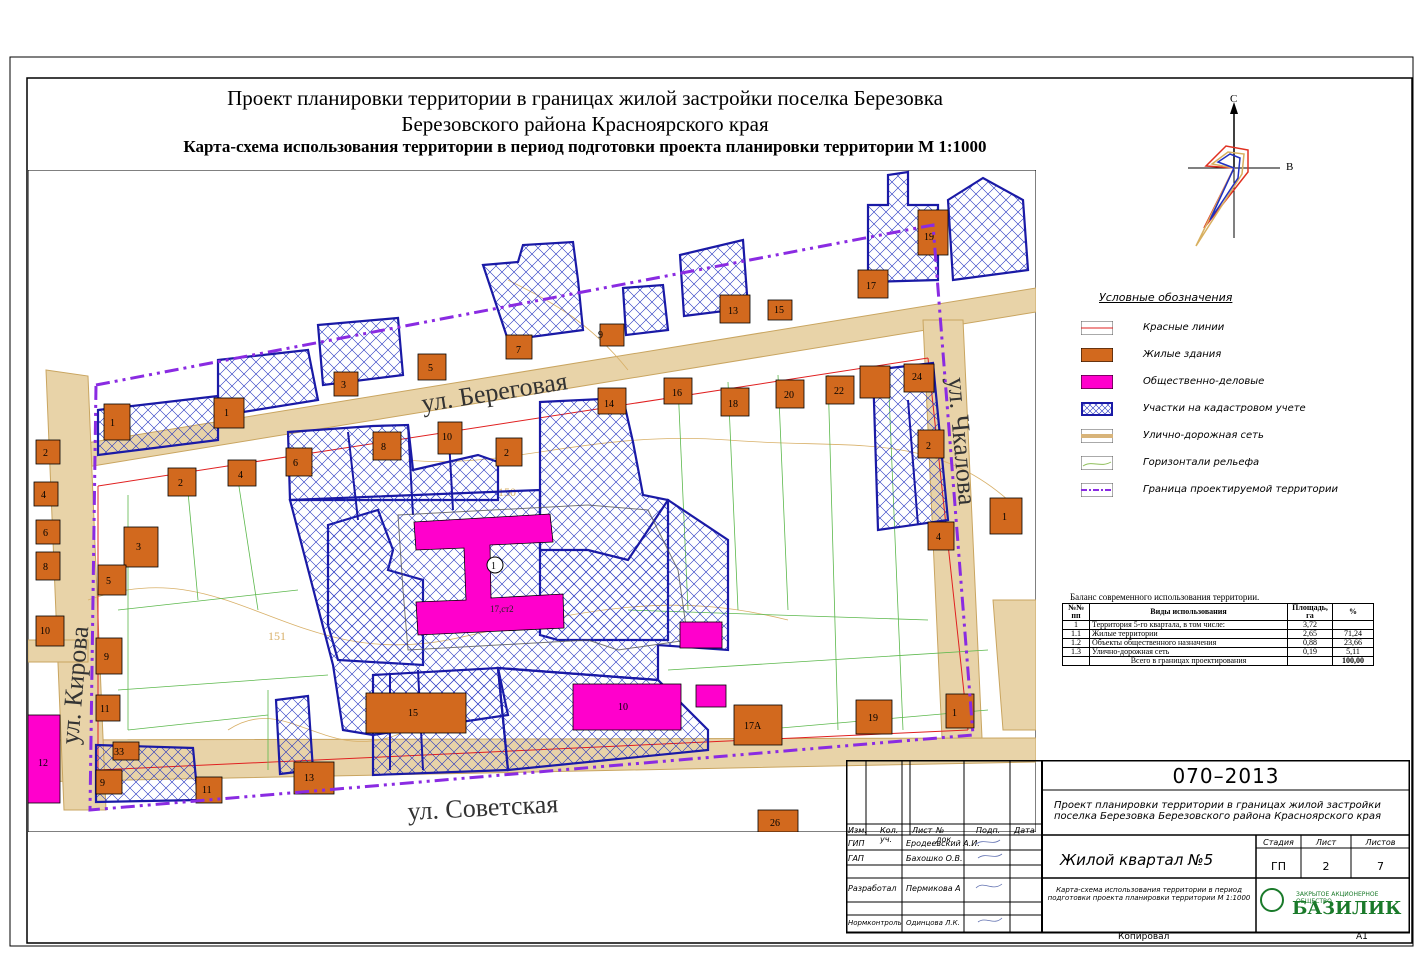  What do you see at coordinates (871, 286) in the screenshot?
I see `building-label: 17` at bounding box center [871, 286].